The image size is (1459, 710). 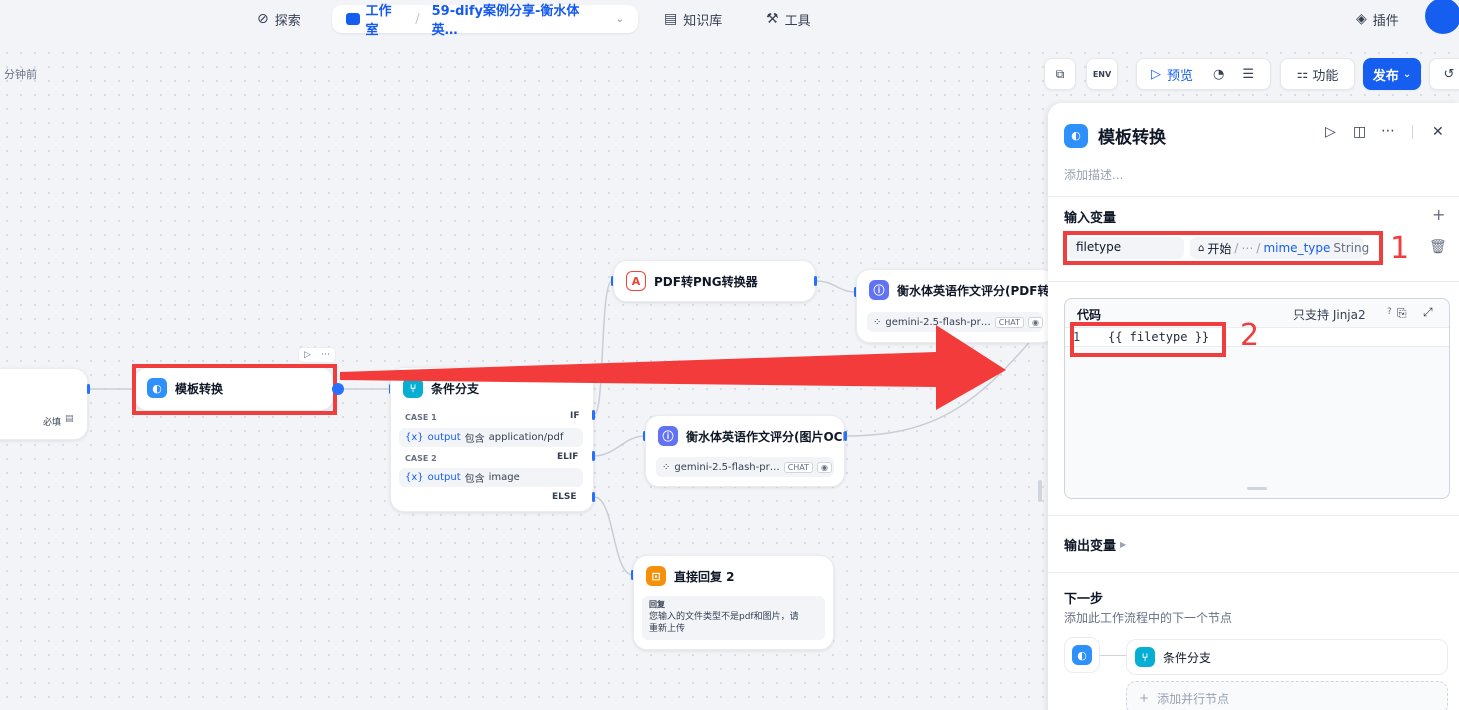 What do you see at coordinates (1402, 313) in the screenshot?
I see `copy-icon: ⎘` at bounding box center [1402, 313].